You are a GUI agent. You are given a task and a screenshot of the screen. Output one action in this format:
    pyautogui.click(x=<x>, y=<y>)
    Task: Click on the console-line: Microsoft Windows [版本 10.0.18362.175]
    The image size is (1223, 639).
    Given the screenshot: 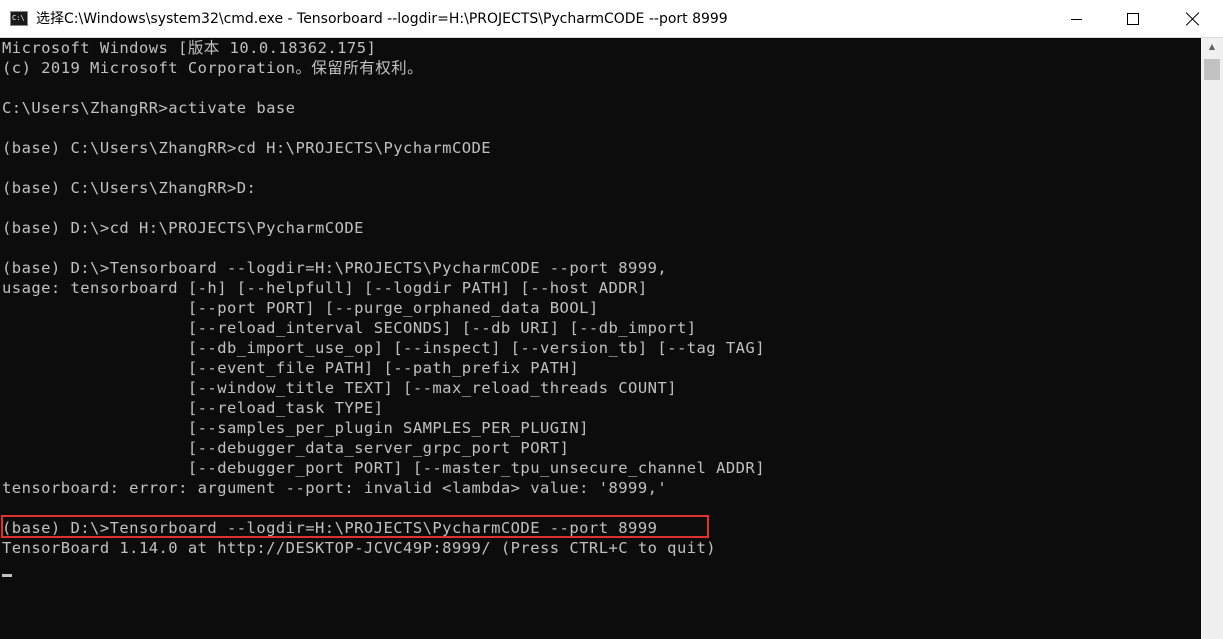 What is the action you would take?
    pyautogui.click(x=189, y=48)
    